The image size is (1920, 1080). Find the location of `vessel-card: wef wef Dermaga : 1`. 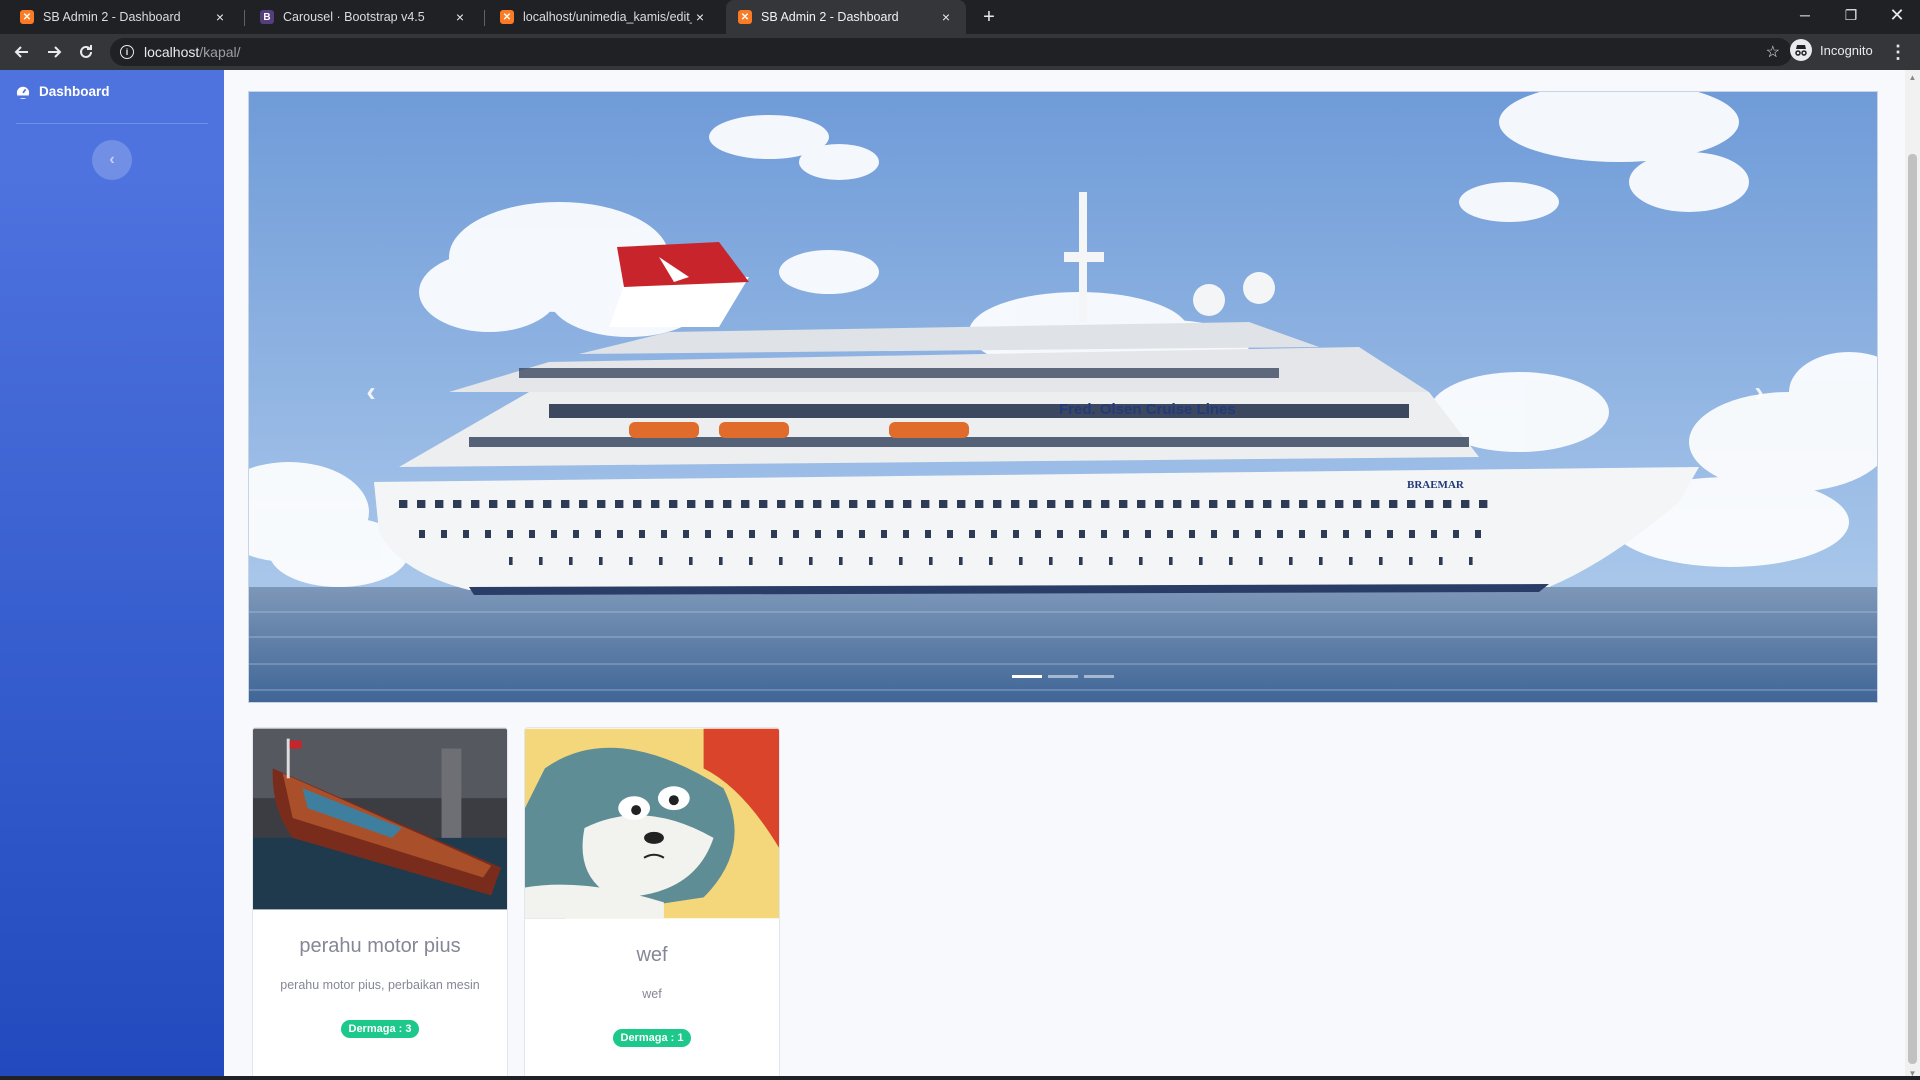

vessel-card: wef wef Dermaga : 1 is located at coordinates (652, 903).